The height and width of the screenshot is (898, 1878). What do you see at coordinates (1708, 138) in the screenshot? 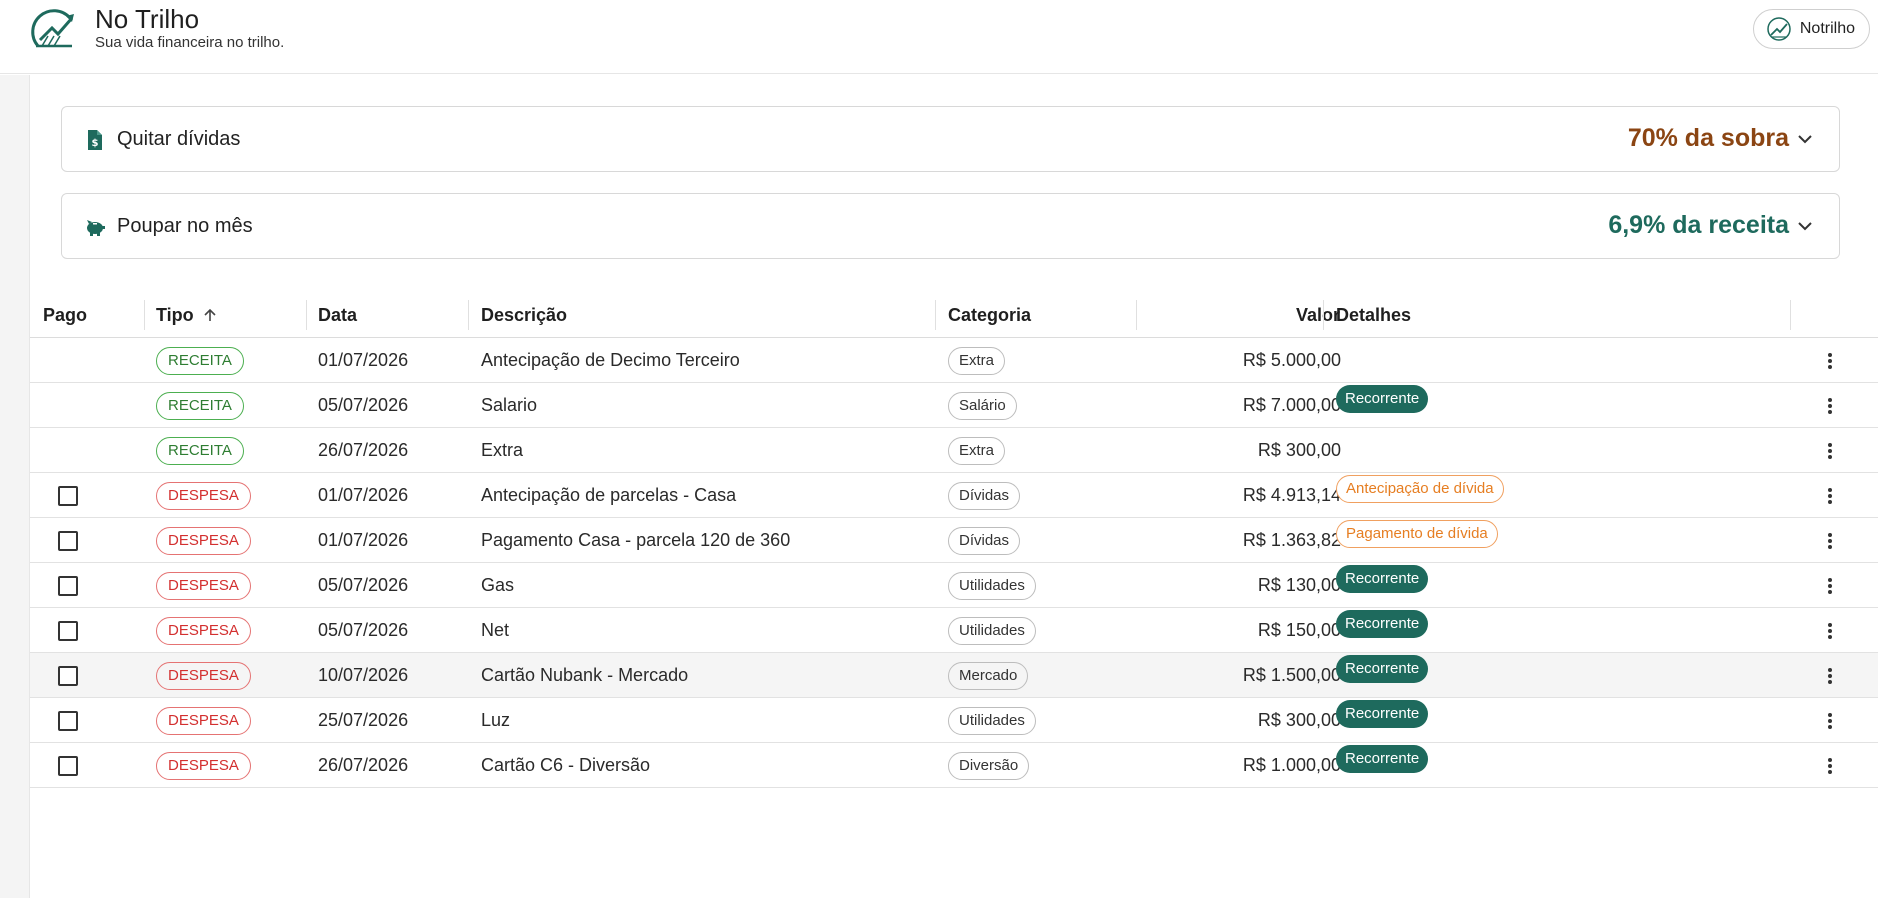
I see `goal-card-value: 70% da sobra` at bounding box center [1708, 138].